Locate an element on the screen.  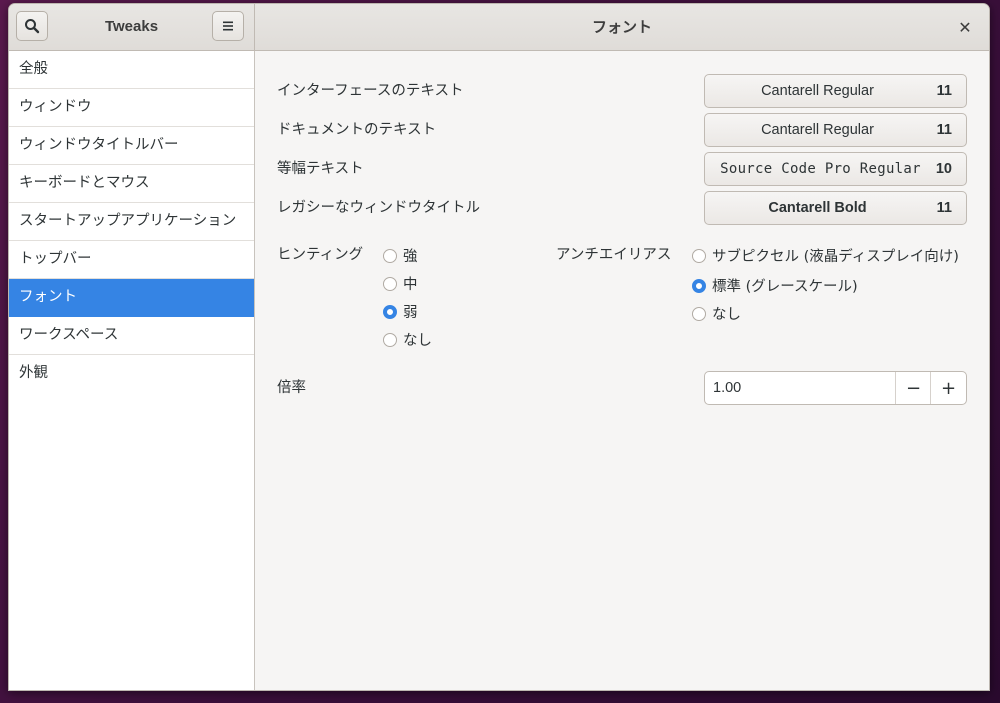
sidebar-item-label: スタートアップアプリケーション is located at coordinates (128, 221).